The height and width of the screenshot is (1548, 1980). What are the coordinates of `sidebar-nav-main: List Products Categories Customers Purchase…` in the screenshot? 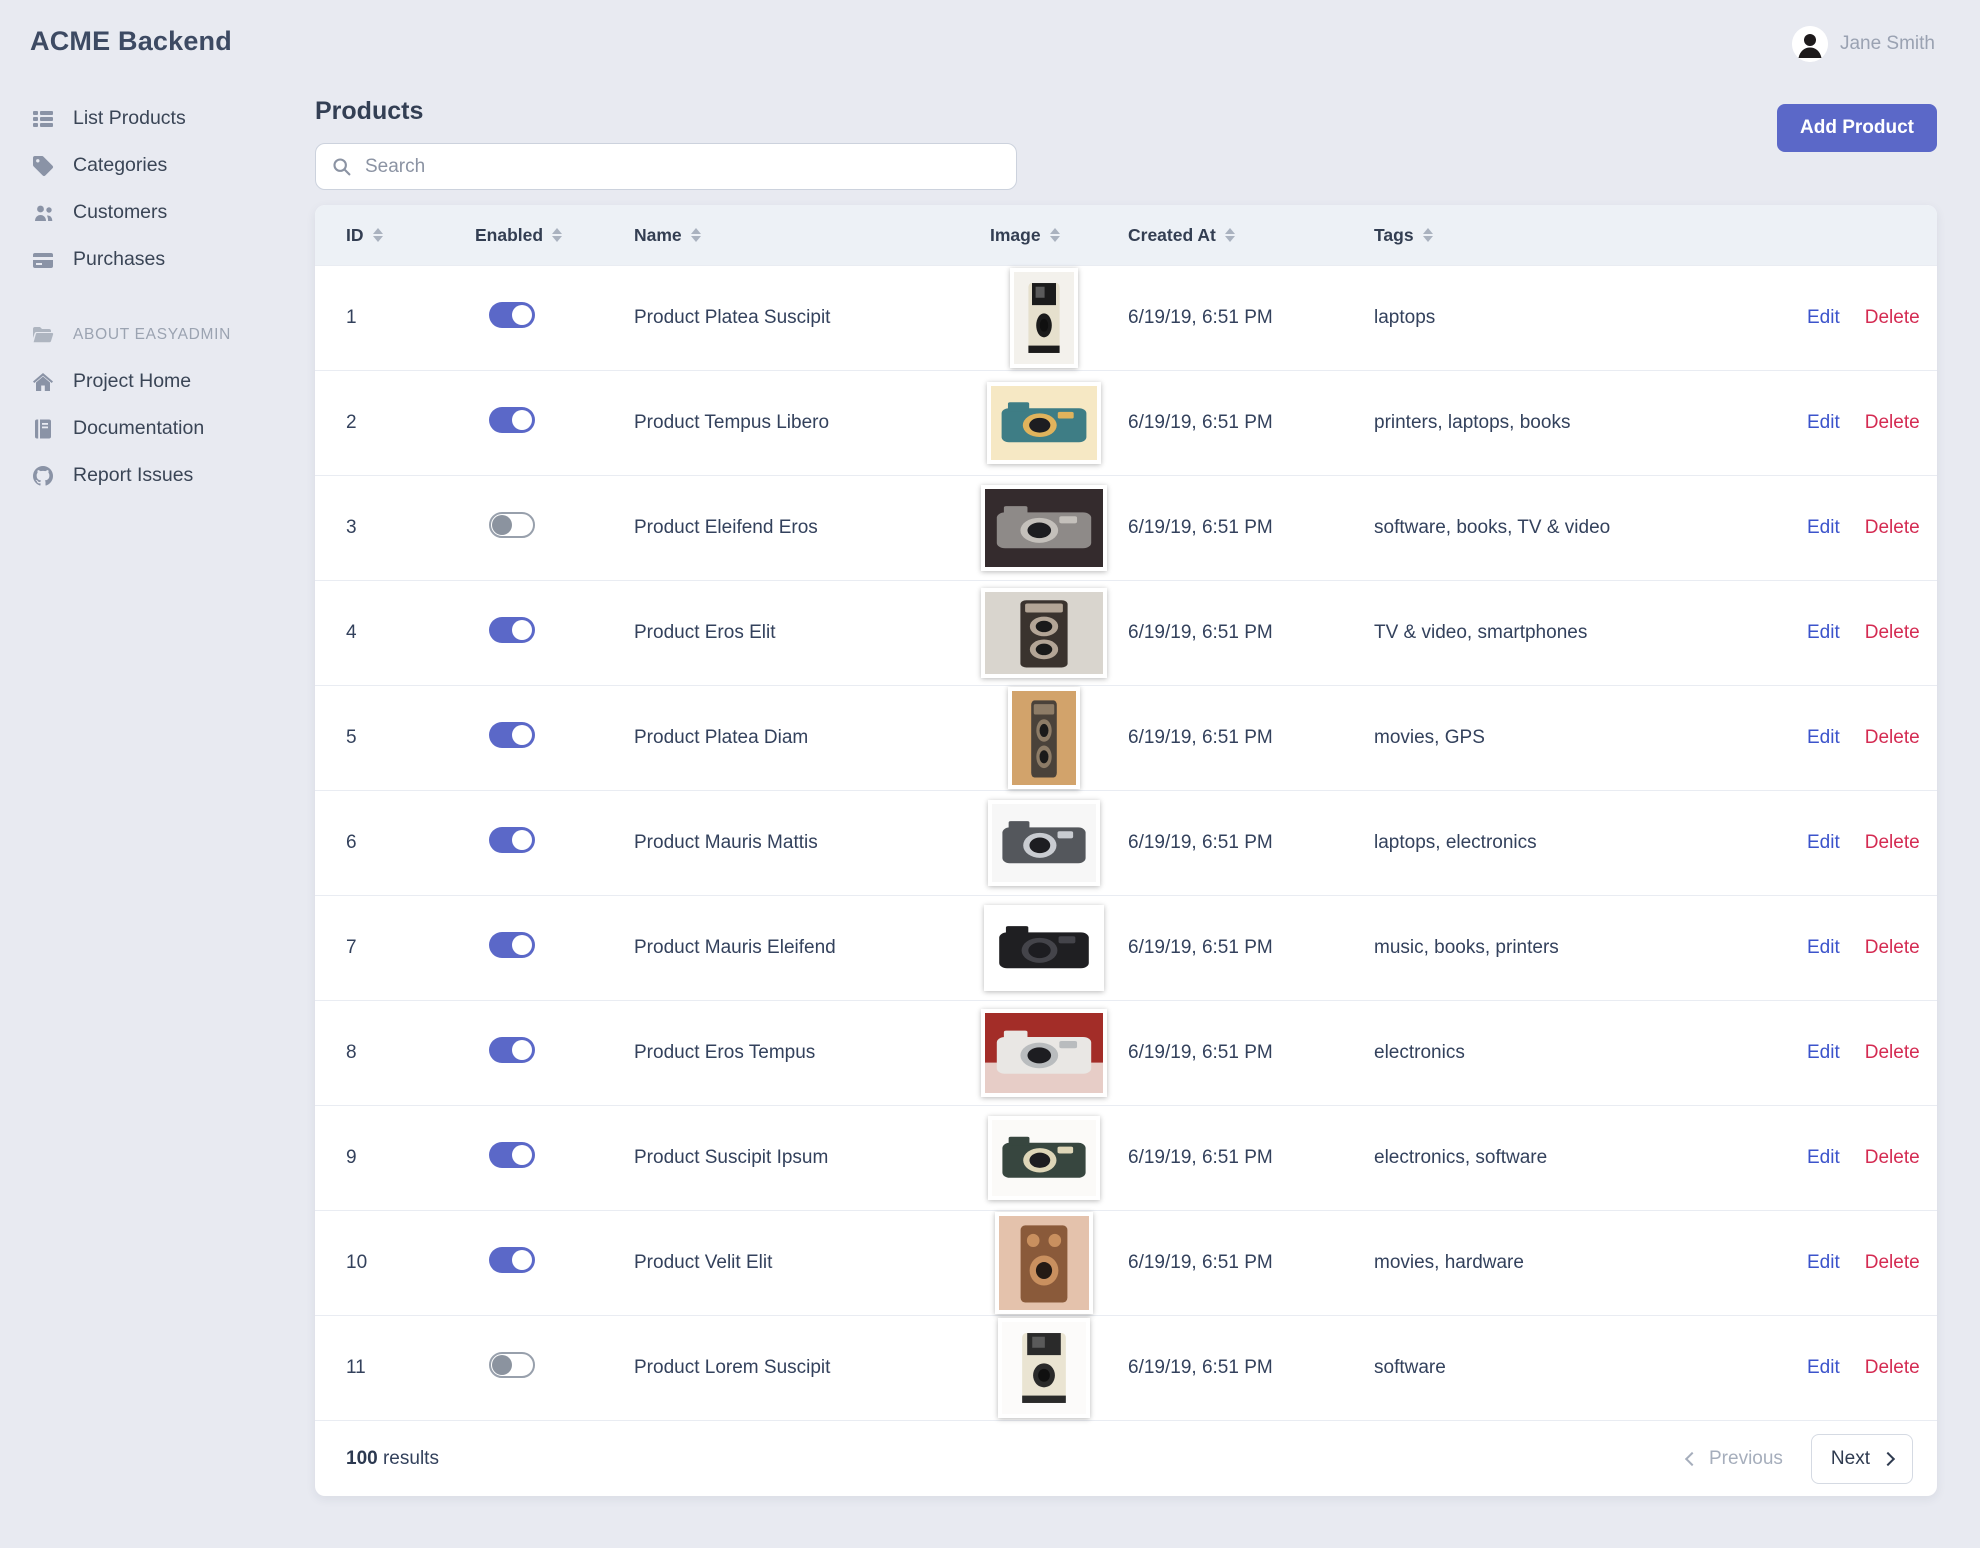 It's located at (172, 189).